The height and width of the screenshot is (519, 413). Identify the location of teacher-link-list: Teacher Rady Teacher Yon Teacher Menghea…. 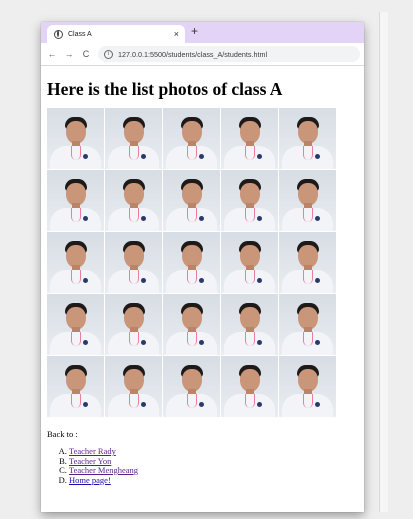
(202, 466).